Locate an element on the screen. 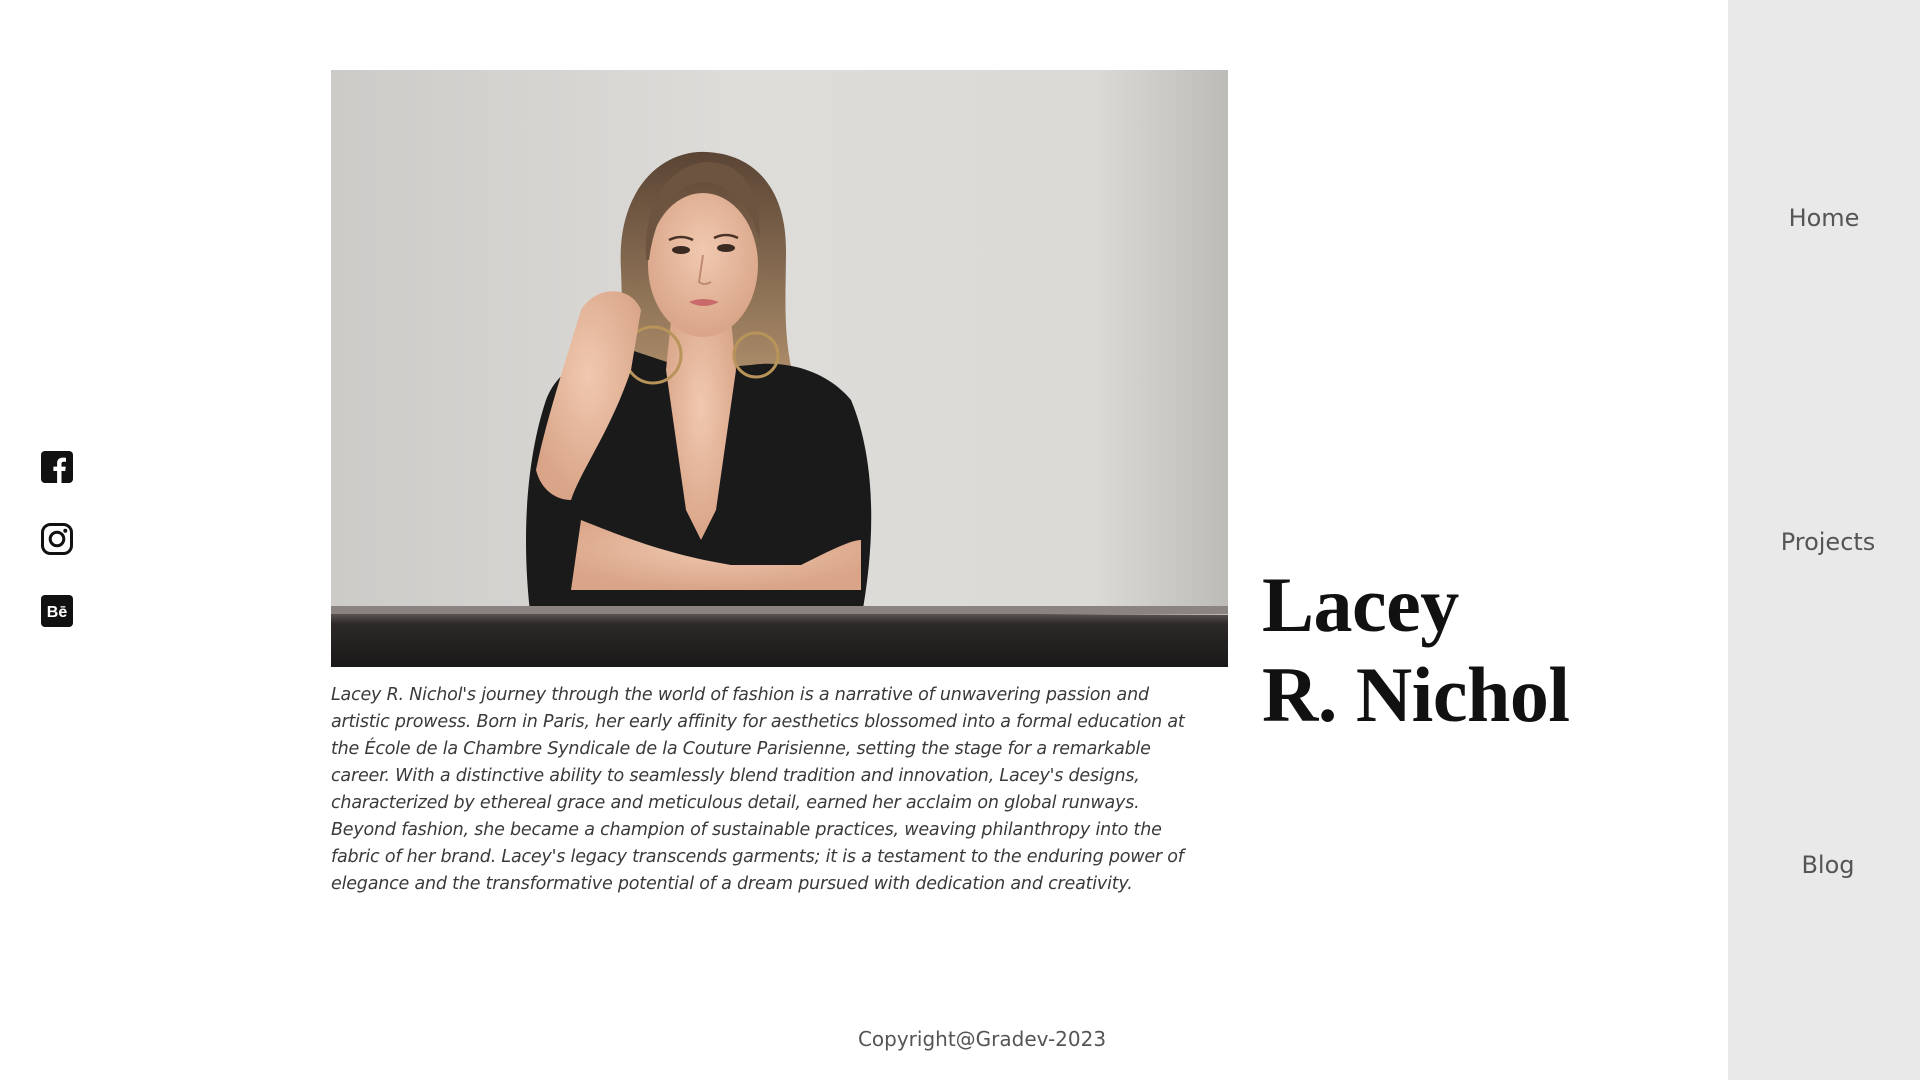 This screenshot has height=1080, width=1920. nav-home: Home is located at coordinates (1824, 218).